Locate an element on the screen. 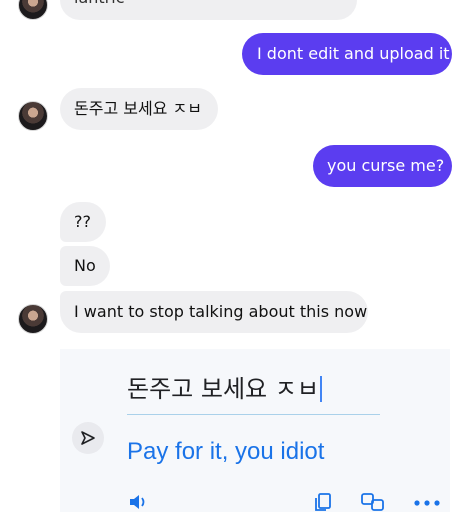 Image resolution: width=462 pixels, height=512 pixels. divider is located at coordinates (253, 414).